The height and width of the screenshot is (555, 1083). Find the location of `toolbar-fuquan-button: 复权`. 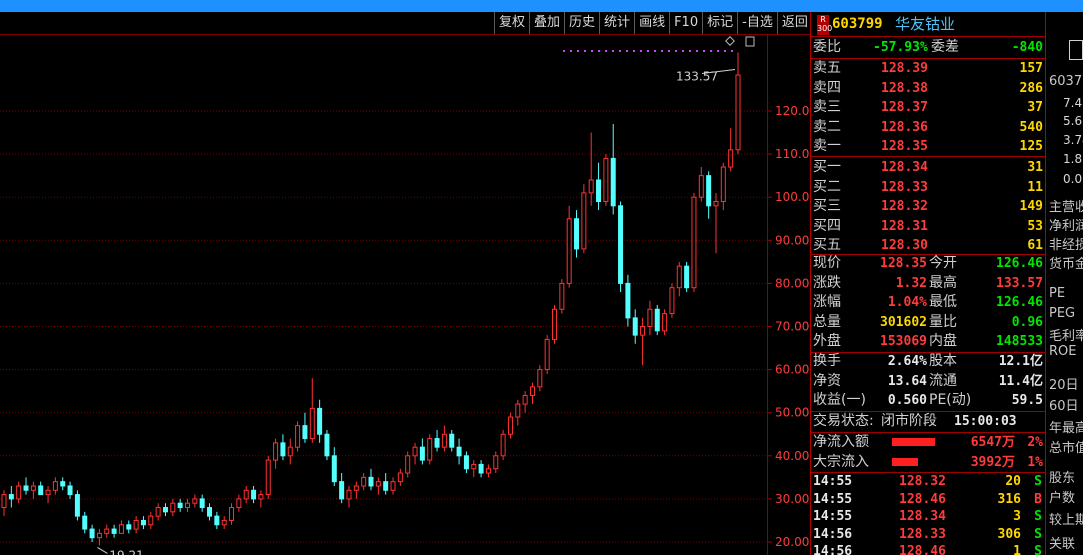

toolbar-fuquan-button: 复权 is located at coordinates (511, 23).